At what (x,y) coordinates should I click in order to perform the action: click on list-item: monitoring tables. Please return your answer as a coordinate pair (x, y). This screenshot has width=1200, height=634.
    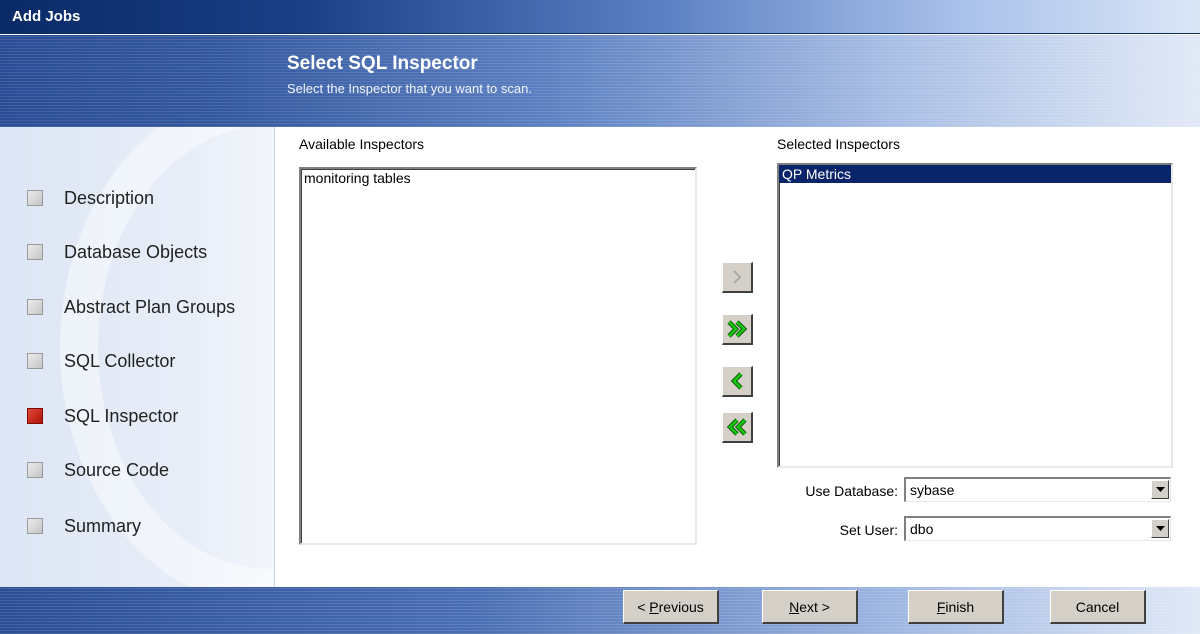
    Looking at the image, I should click on (498, 178).